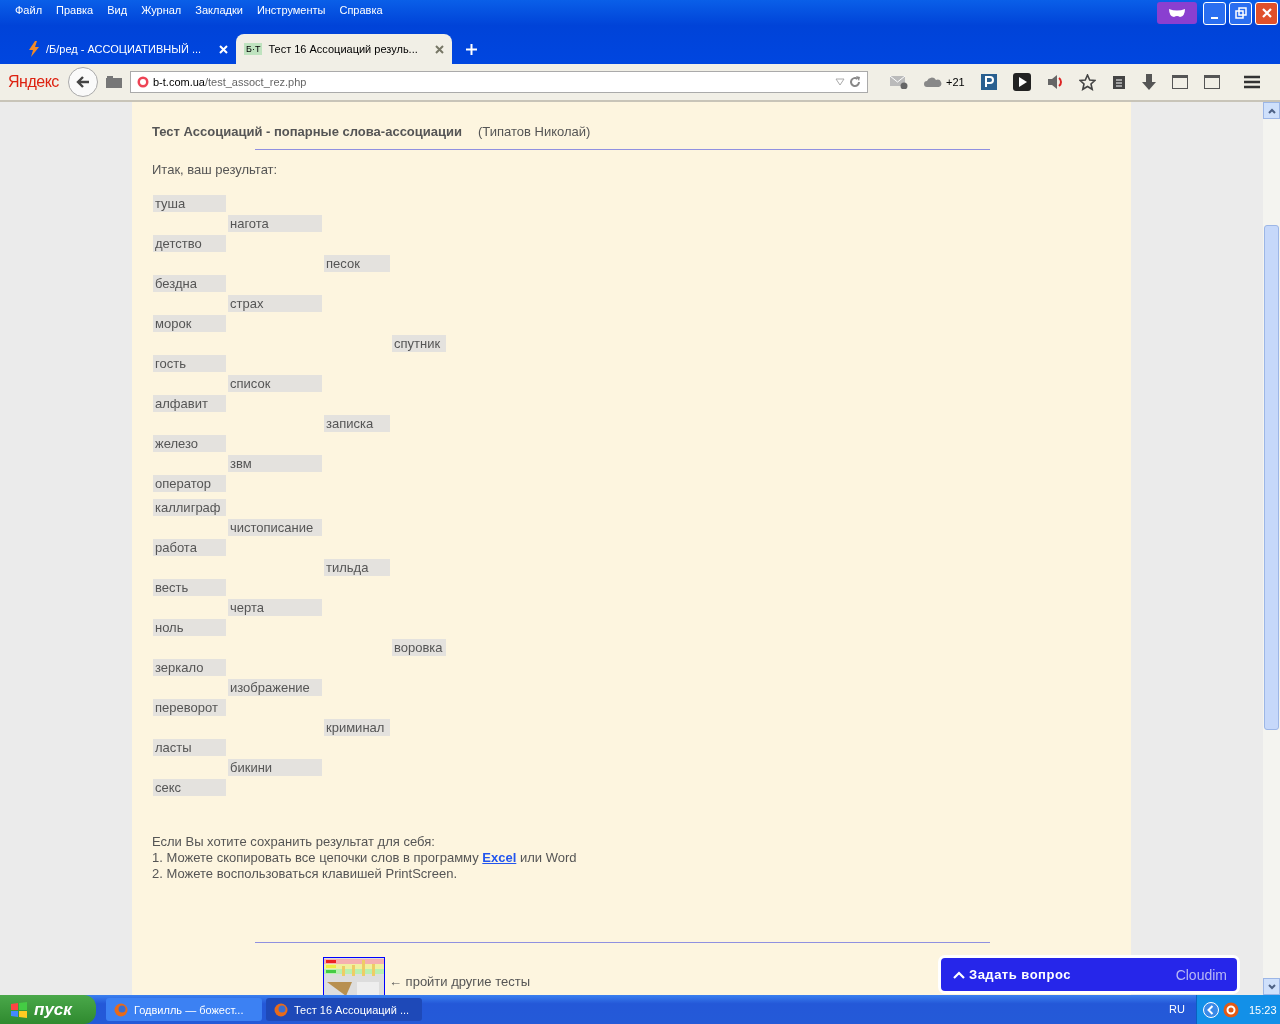  I want to click on brand-text: Cloudim, so click(1201, 974).